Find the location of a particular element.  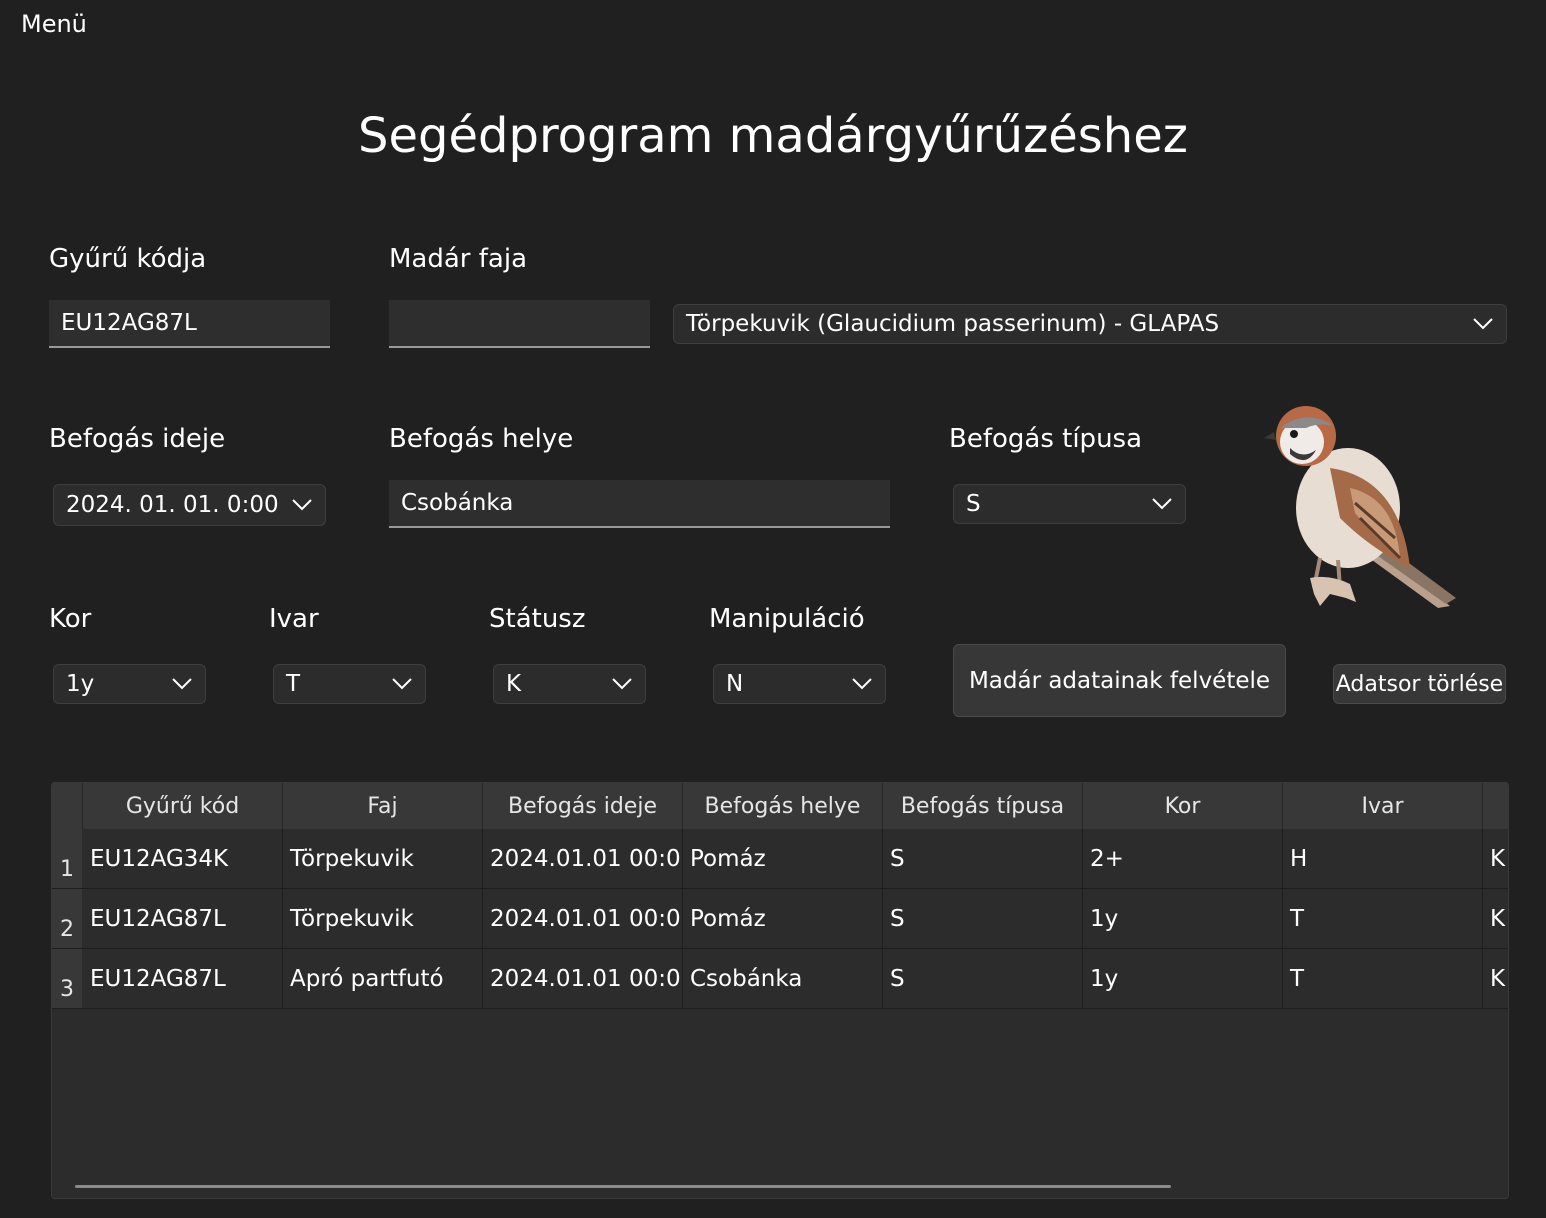

ring-code-input: EU12AG87L is located at coordinates (189, 324).